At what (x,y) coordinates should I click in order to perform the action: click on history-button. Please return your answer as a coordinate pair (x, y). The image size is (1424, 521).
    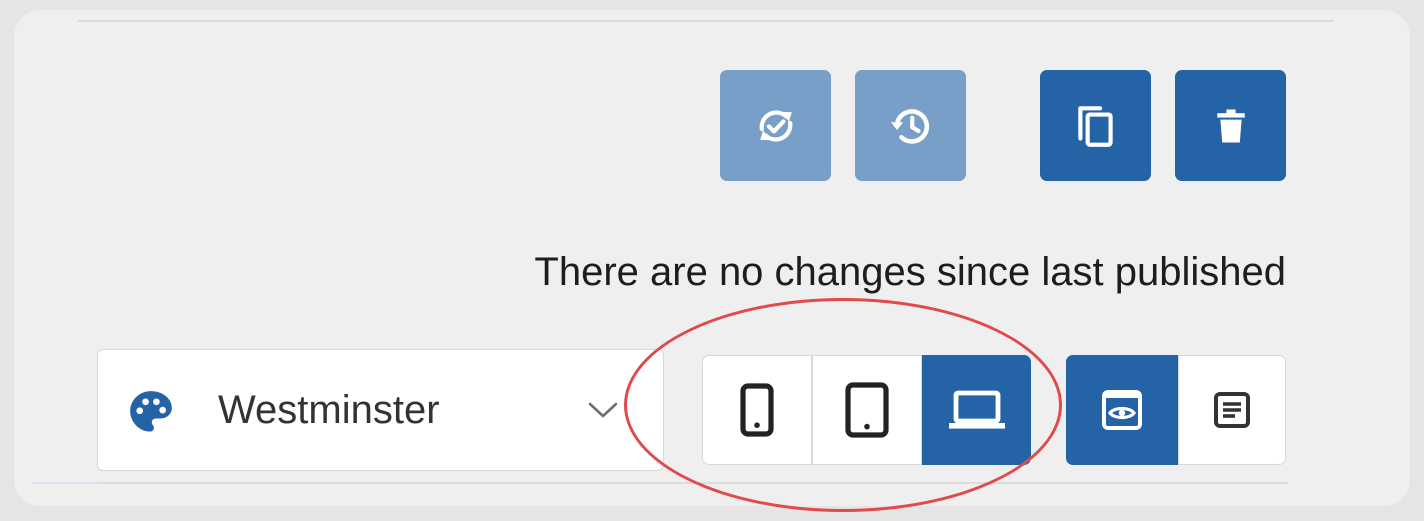
    Looking at the image, I should click on (910, 125).